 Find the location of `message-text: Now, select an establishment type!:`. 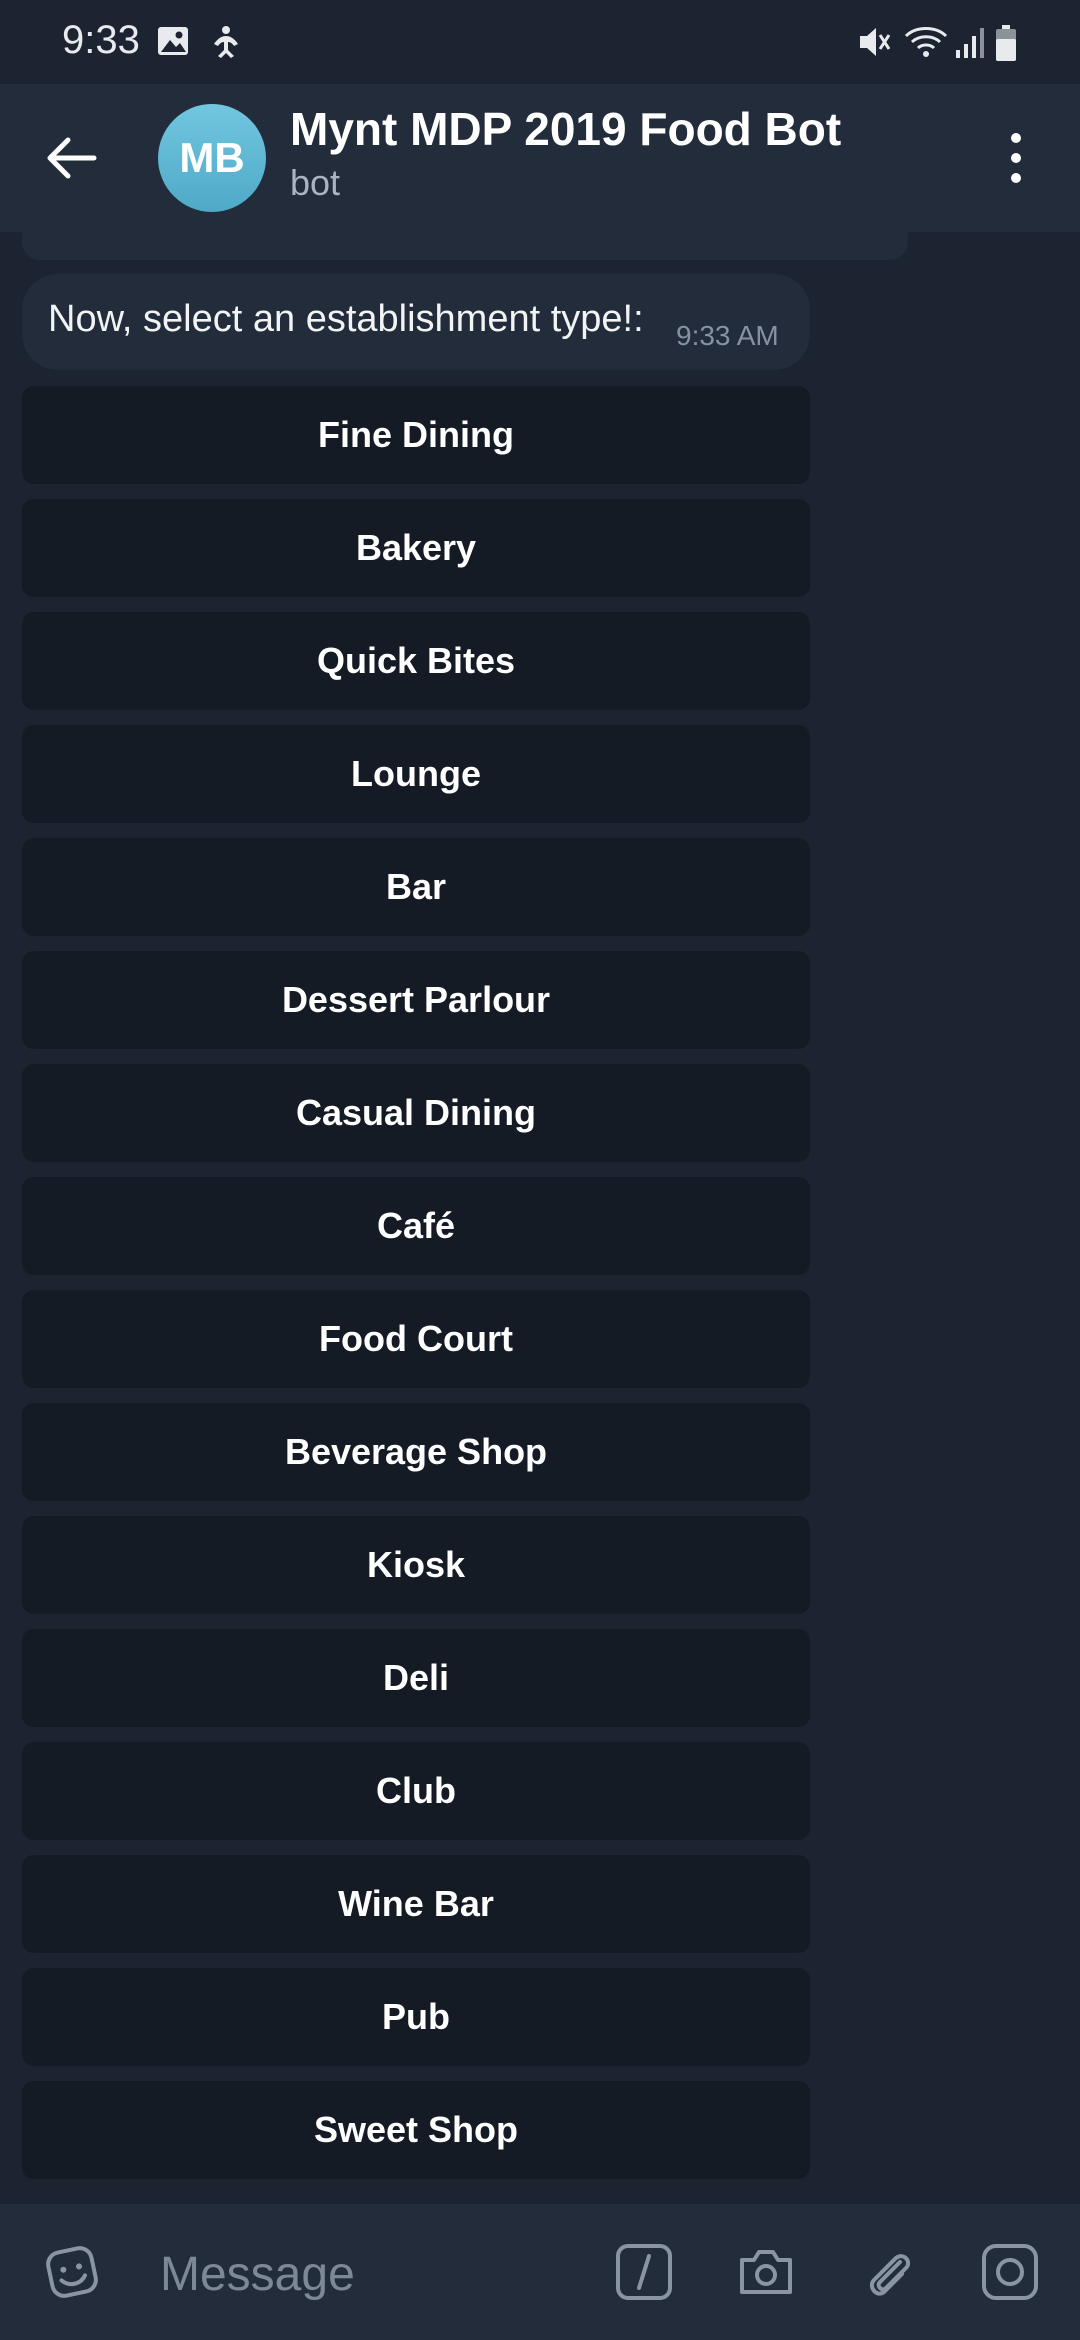

message-text: Now, select an establishment type!: is located at coordinates (346, 319).